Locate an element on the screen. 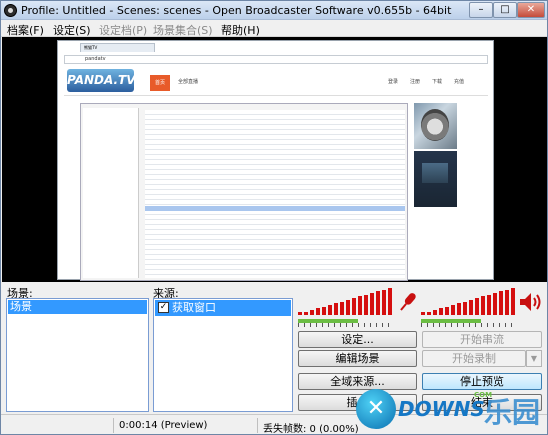 The width and height of the screenshot is (548, 435). watermark-cn: 乐园 is located at coordinates (512, 412).